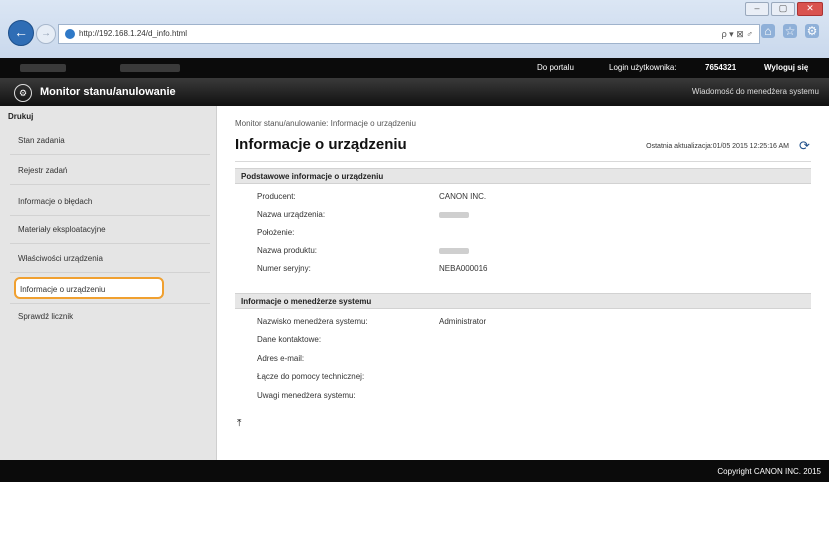 This screenshot has width=829, height=560. Describe the element at coordinates (721, 67) in the screenshot. I see `login-id: 7654321` at that location.